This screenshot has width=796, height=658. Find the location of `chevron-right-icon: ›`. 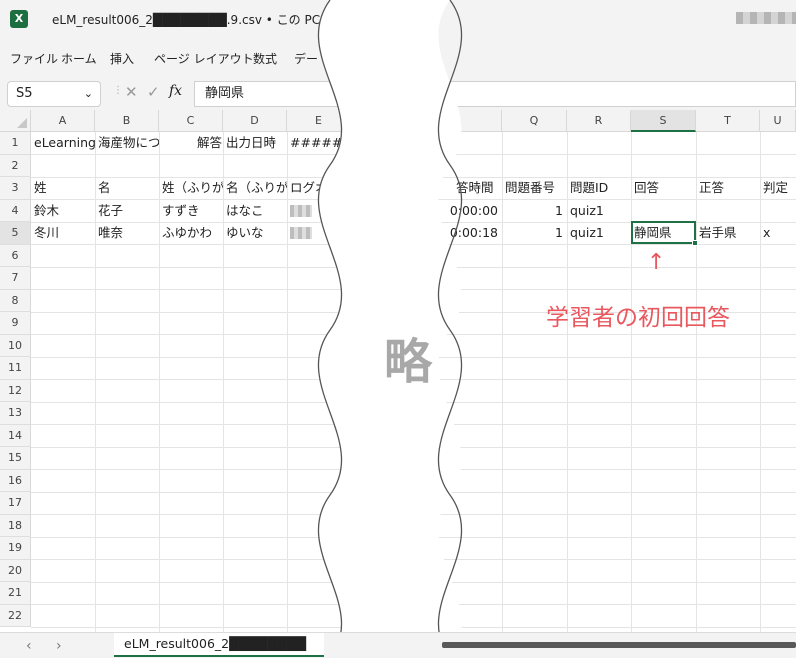

chevron-right-icon: › is located at coordinates (59, 646).